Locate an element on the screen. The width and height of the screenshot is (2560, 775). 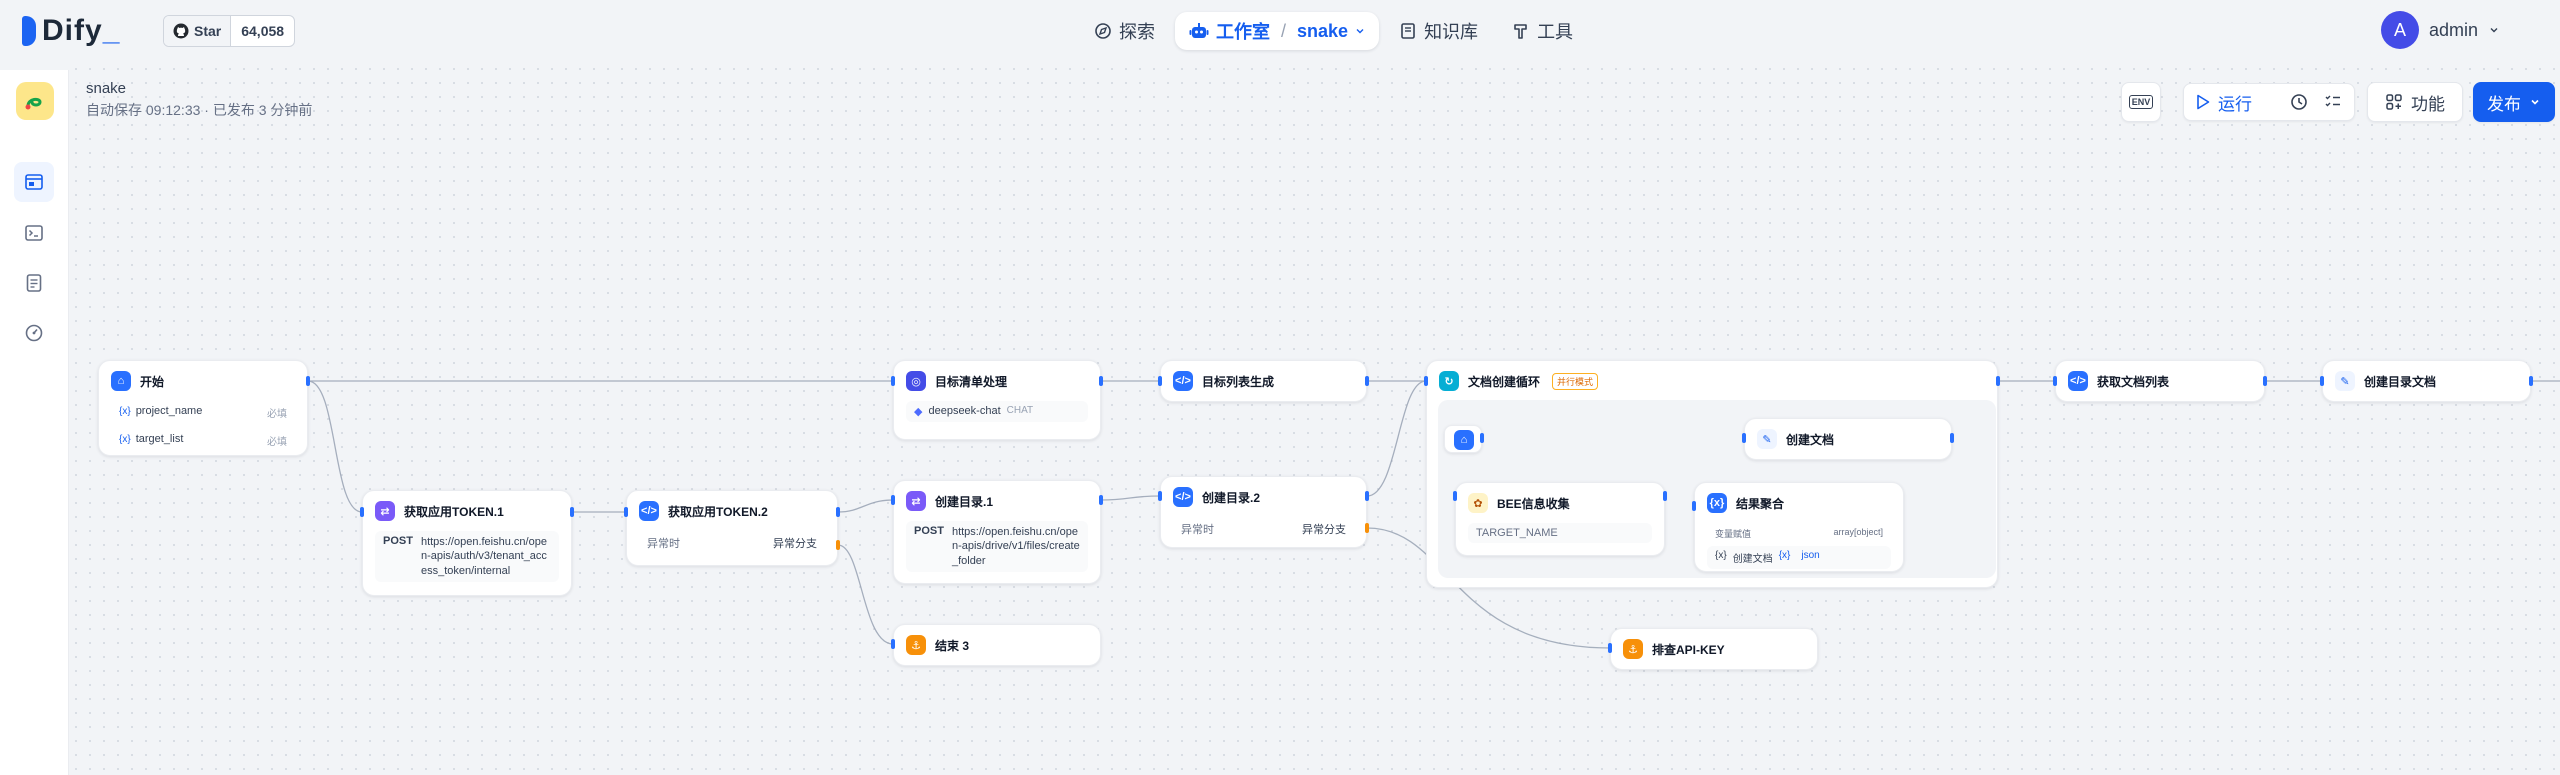
node-mkdir-1-title: 创建目录.1 is located at coordinates (964, 501).